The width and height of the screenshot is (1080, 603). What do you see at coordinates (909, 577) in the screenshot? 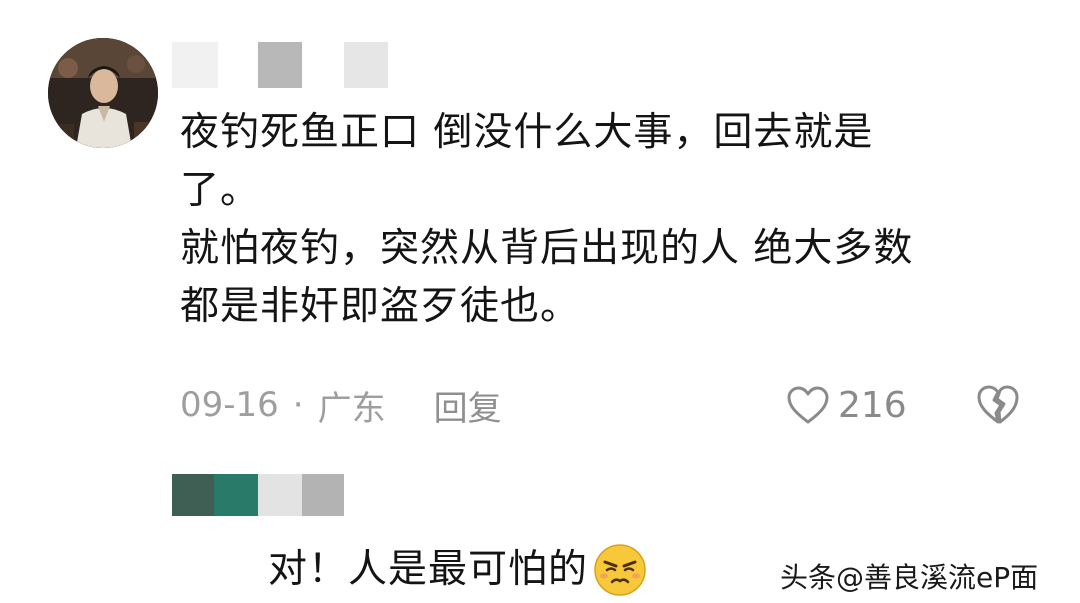
I see `watermark: 头条@善良溪流eP面` at bounding box center [909, 577].